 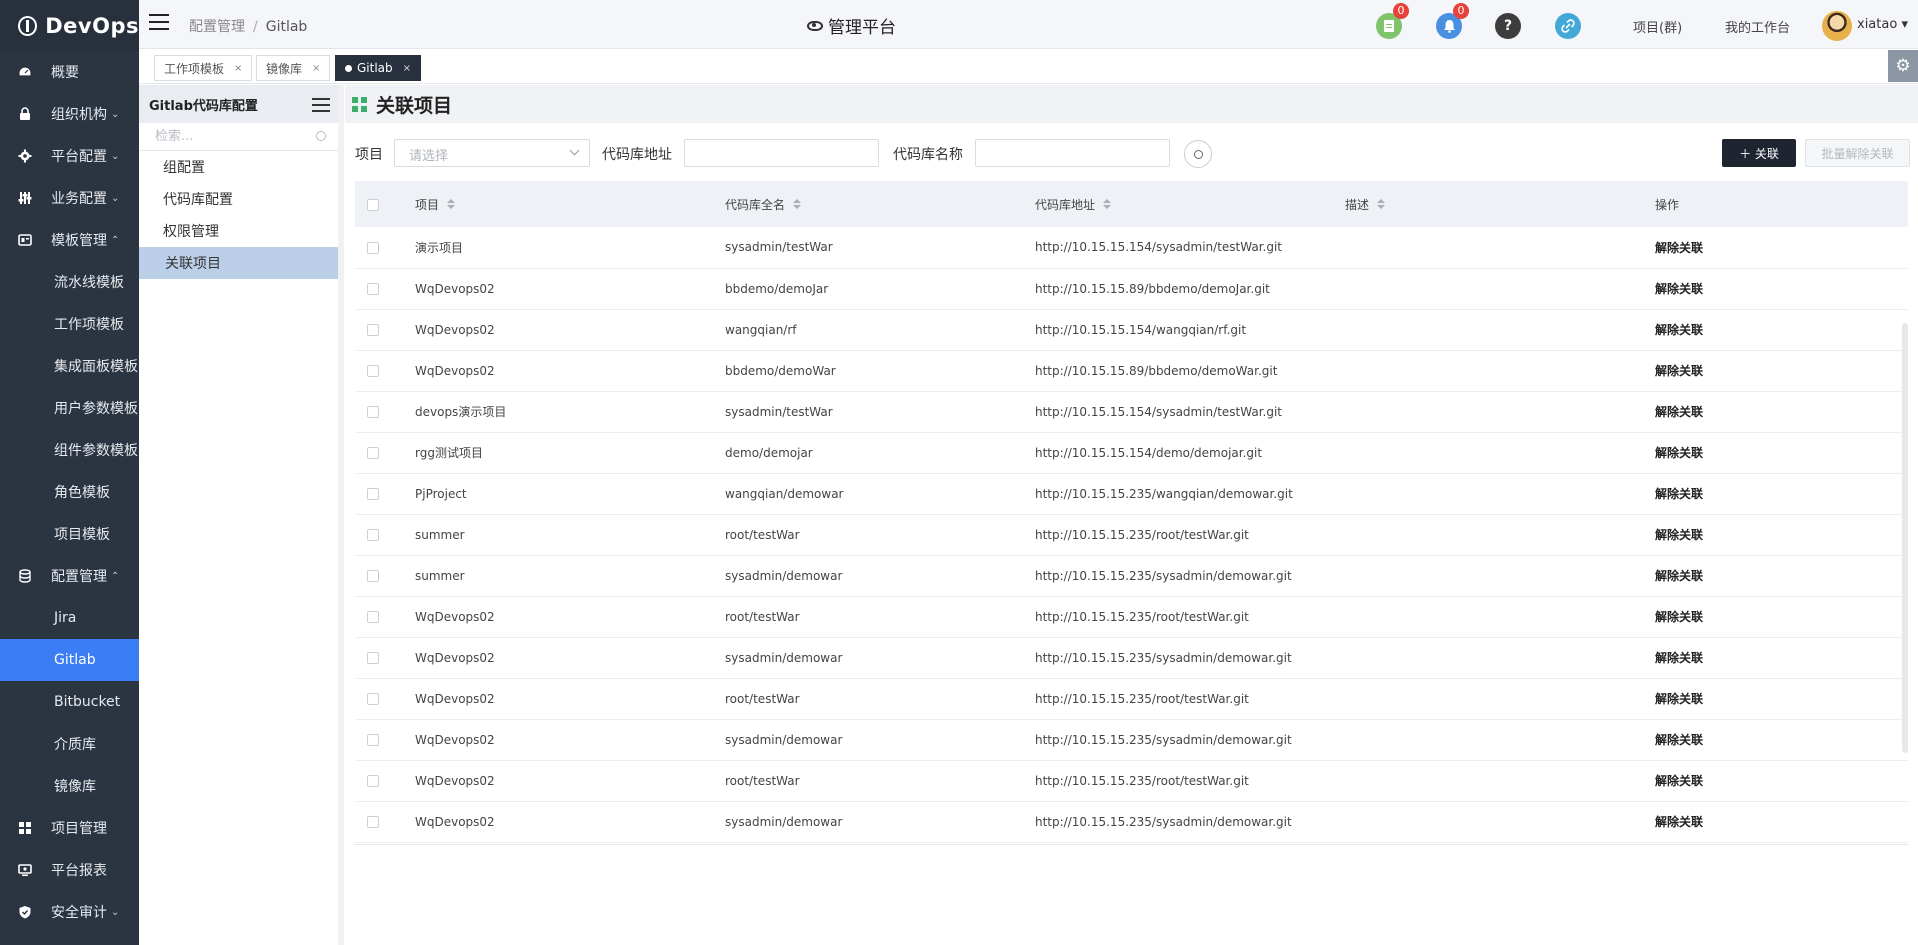 I want to click on avatar, so click(x=1837, y=26).